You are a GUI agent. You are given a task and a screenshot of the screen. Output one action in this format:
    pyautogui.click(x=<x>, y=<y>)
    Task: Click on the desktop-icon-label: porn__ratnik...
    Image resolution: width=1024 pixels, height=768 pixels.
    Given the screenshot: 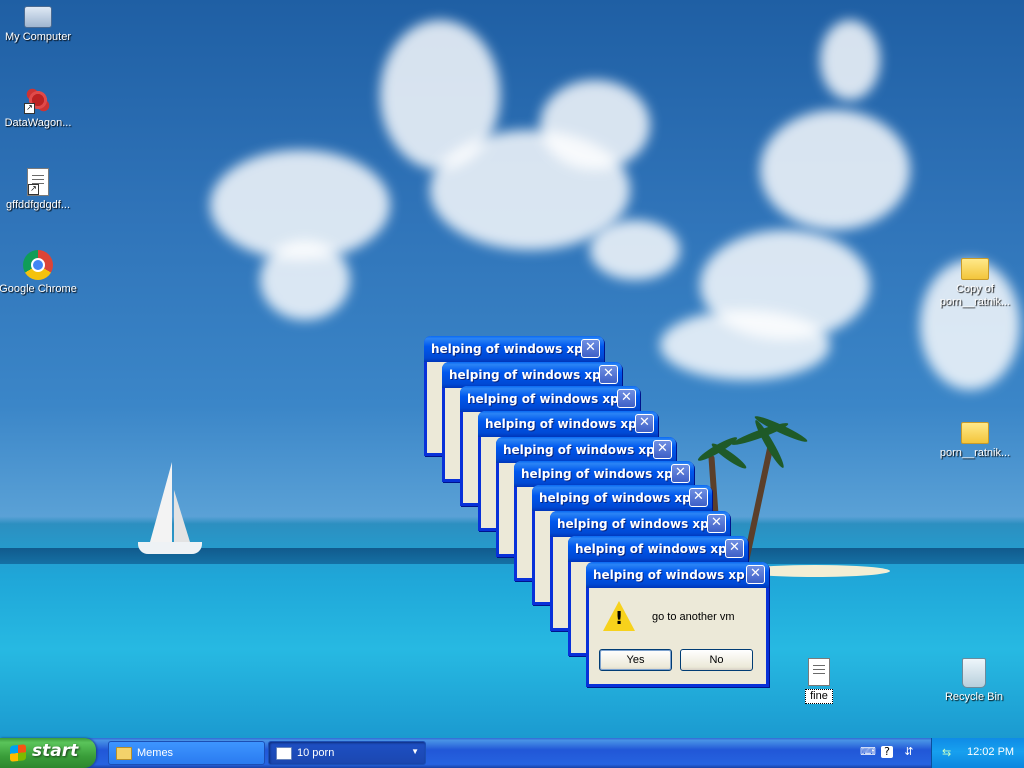 What is the action you would take?
    pyautogui.click(x=975, y=453)
    